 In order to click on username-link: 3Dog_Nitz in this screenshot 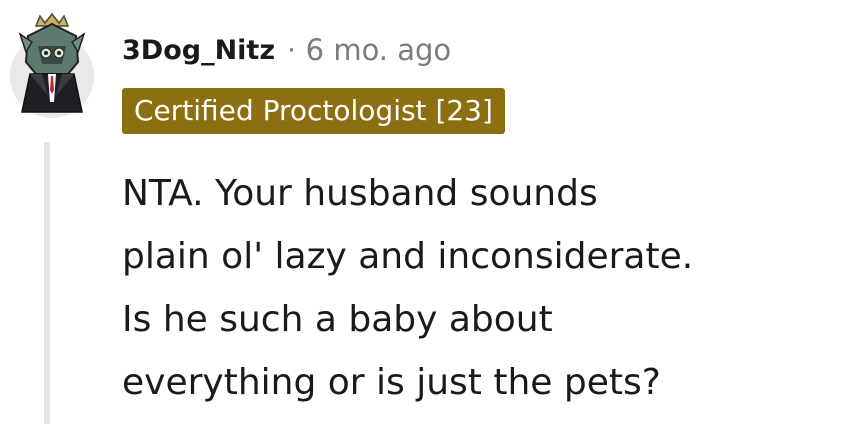, I will do `click(198, 50)`.